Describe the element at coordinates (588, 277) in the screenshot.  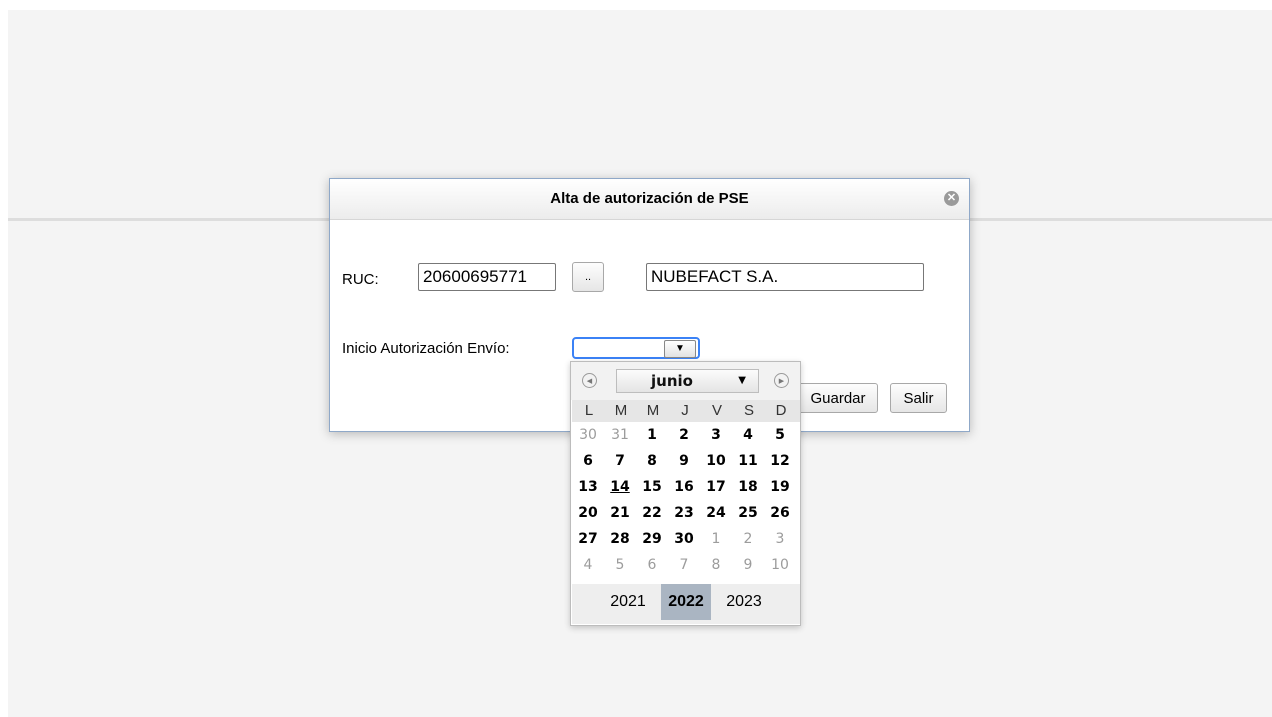
I see `ruc-lookup-button: ..` at that location.